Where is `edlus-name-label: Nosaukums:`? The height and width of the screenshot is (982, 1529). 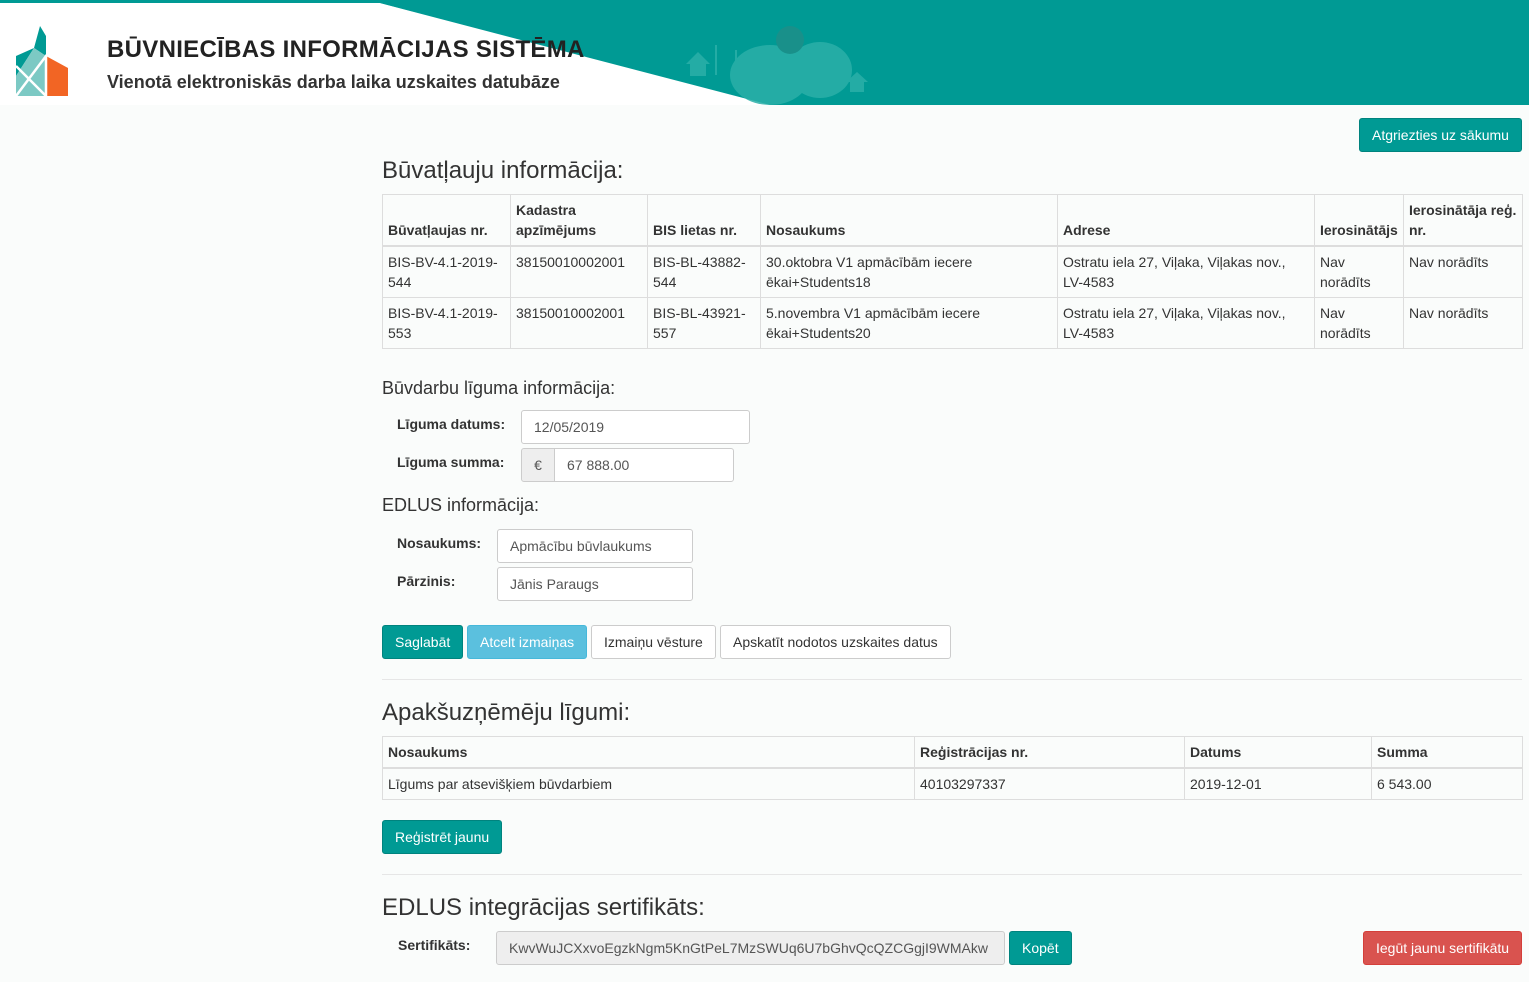
edlus-name-label: Nosaukums: is located at coordinates (439, 543).